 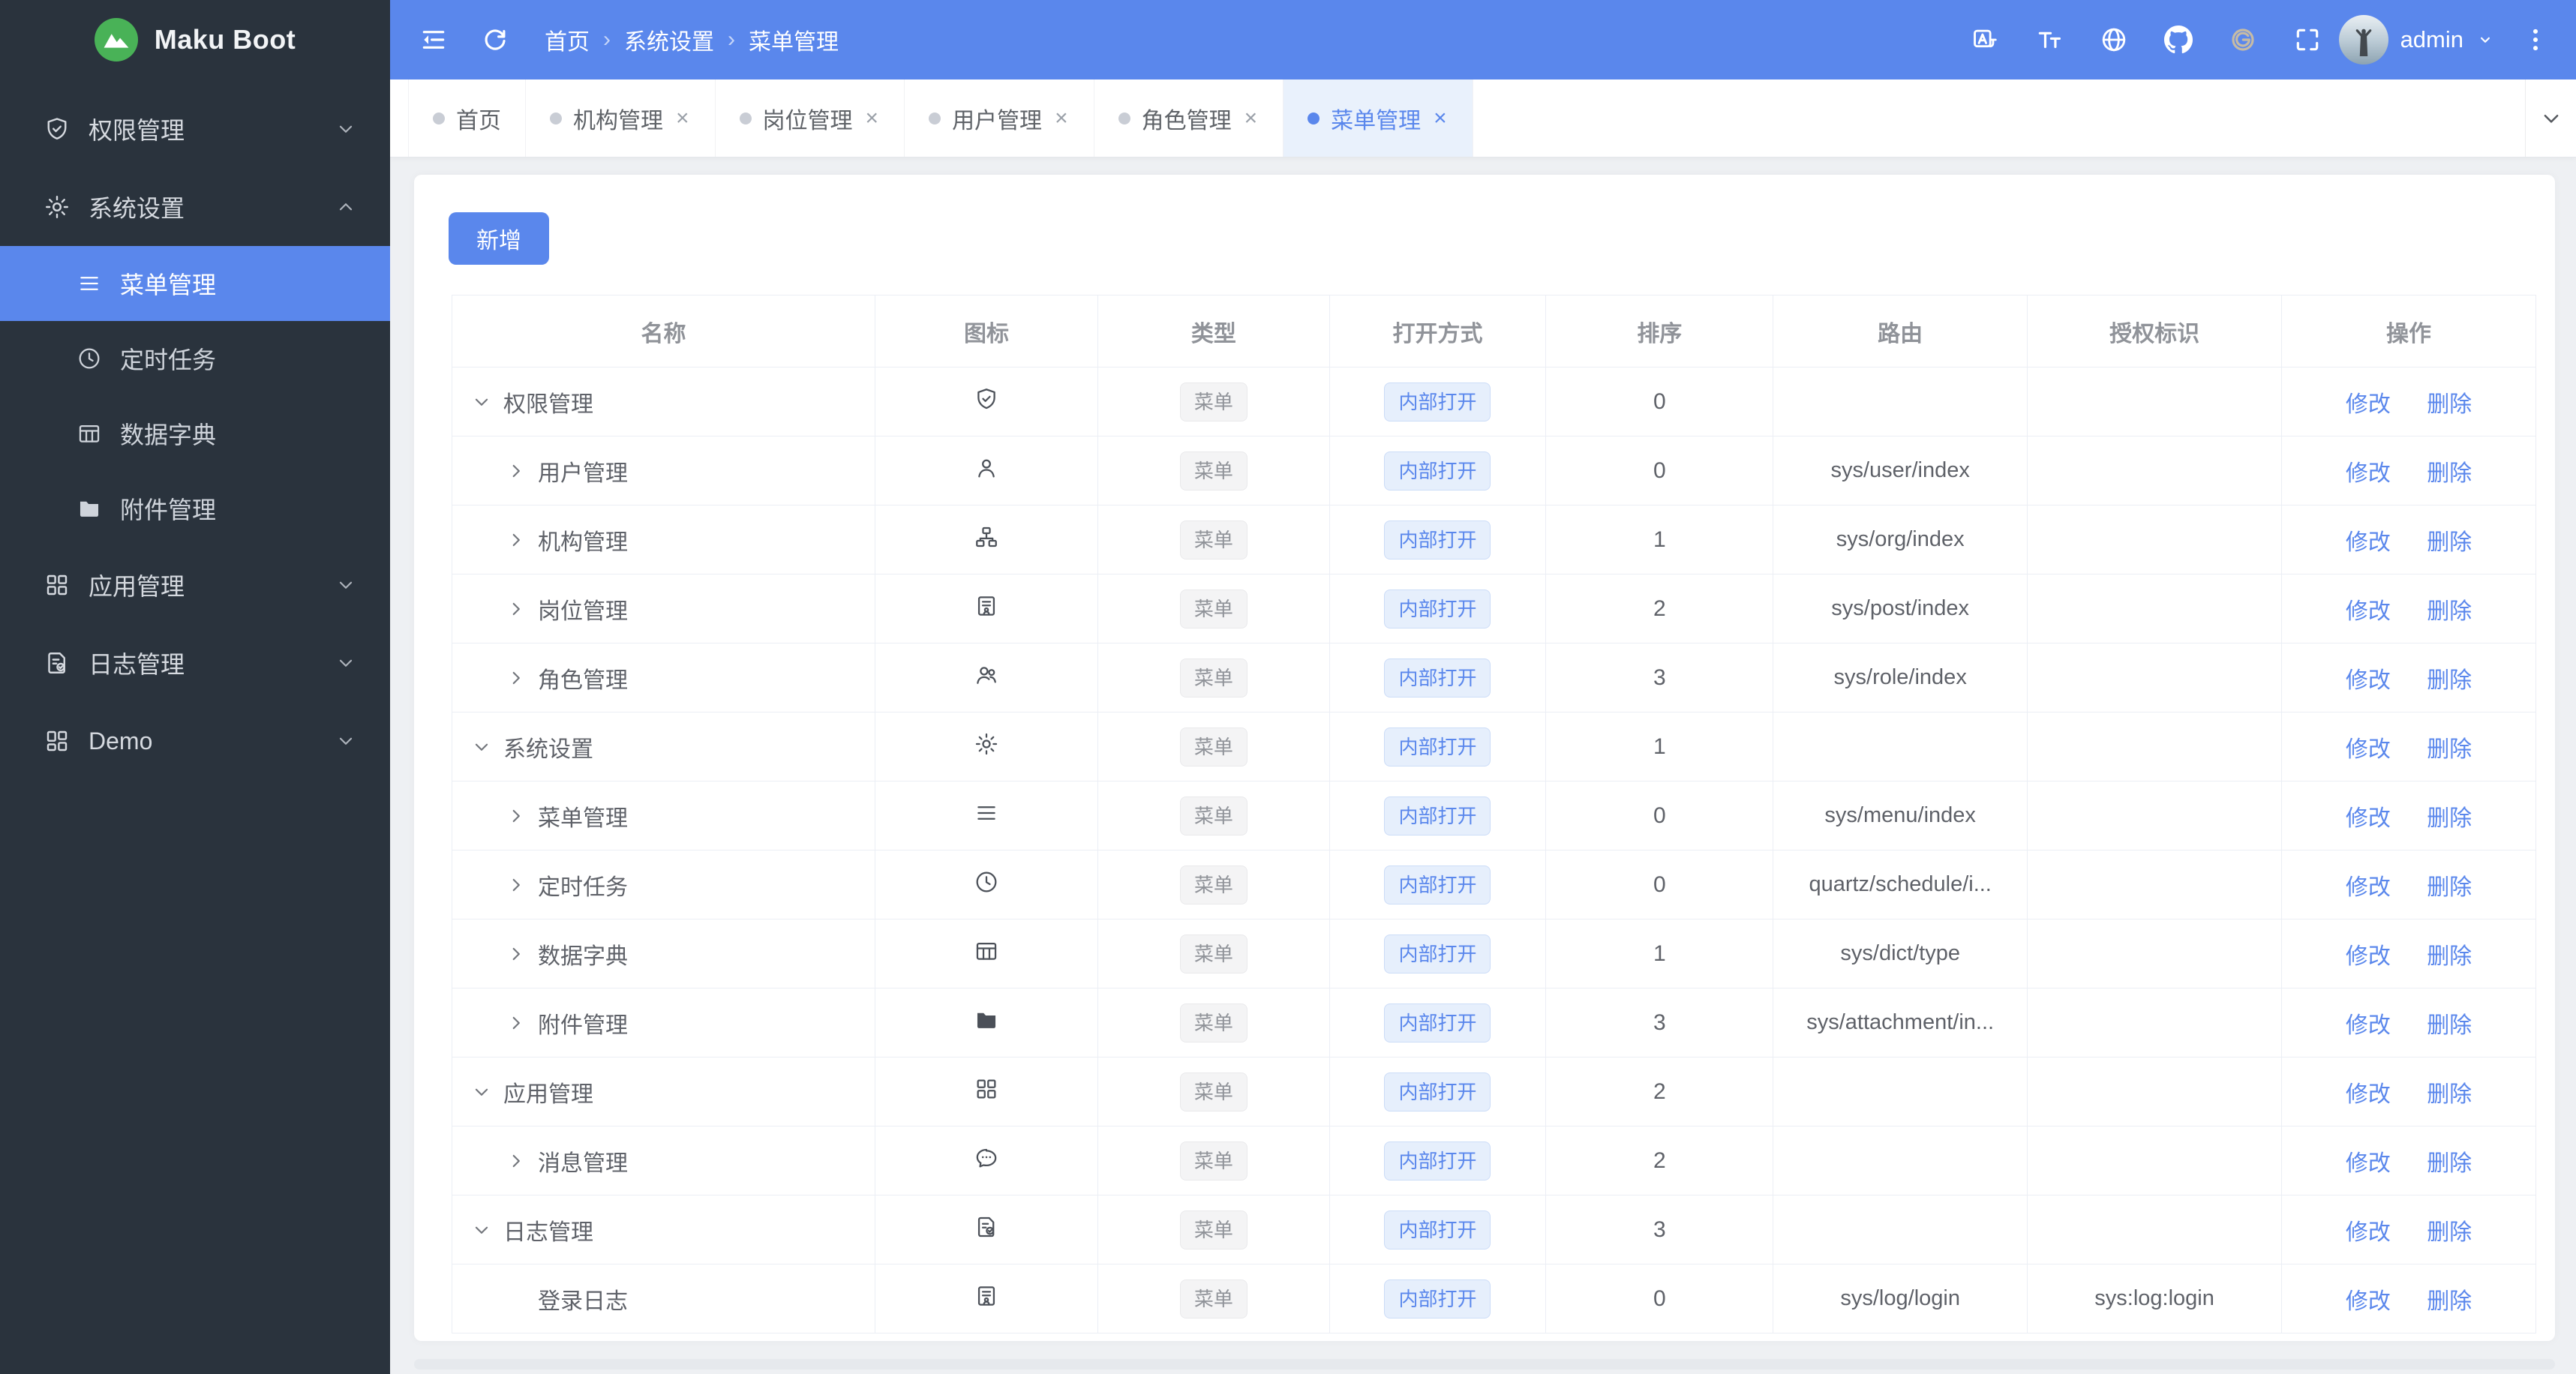 What do you see at coordinates (1484, 1364) in the screenshot?
I see `horizontal-scrollbar` at bounding box center [1484, 1364].